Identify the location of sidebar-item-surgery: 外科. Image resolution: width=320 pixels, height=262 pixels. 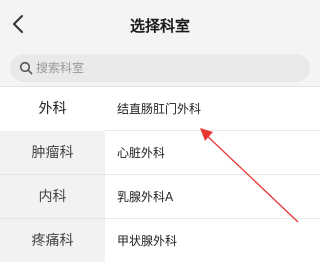
(52, 109).